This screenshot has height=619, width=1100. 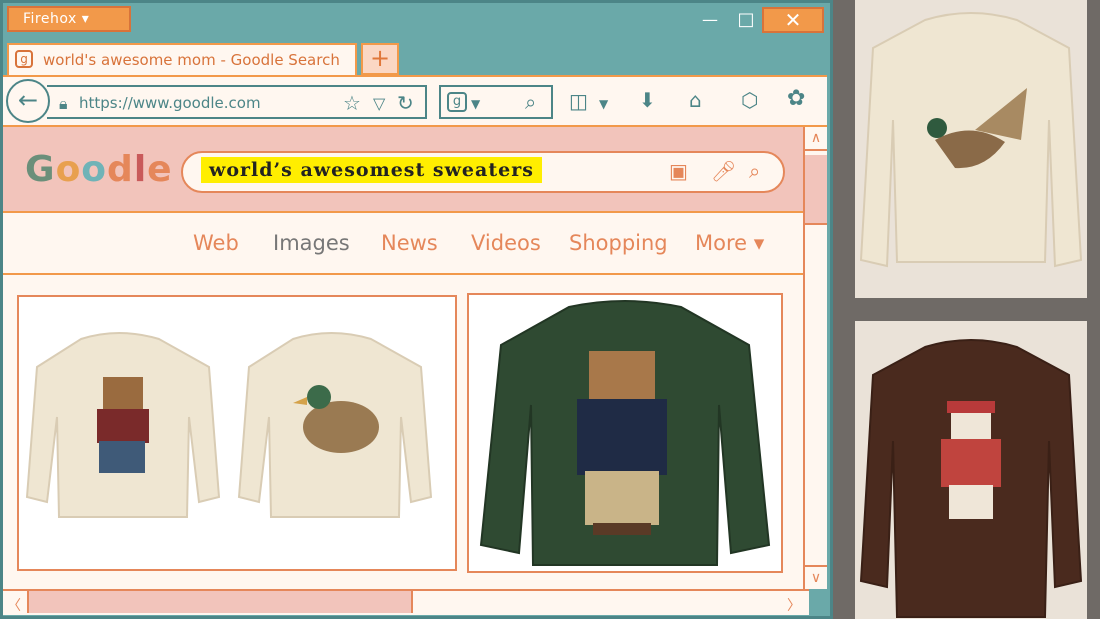 What do you see at coordinates (140, 169) in the screenshot?
I see `logo-letter: l` at bounding box center [140, 169].